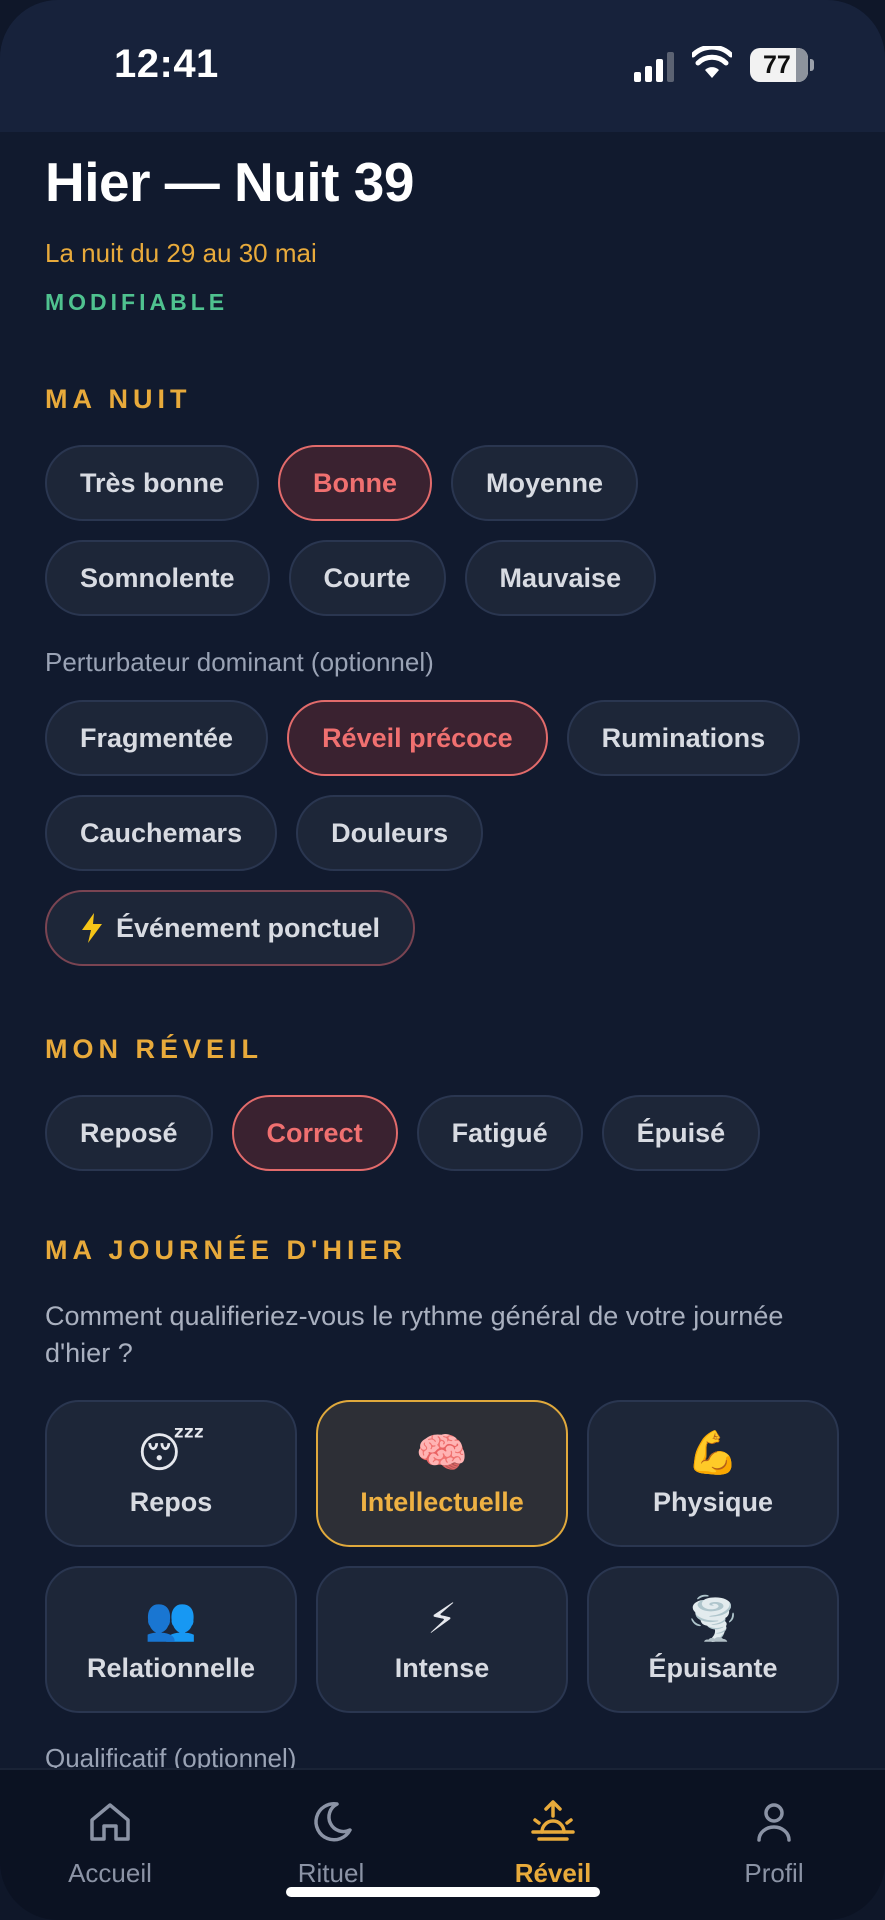  I want to click on page-title: Hier — Nuit 39, so click(229, 182).